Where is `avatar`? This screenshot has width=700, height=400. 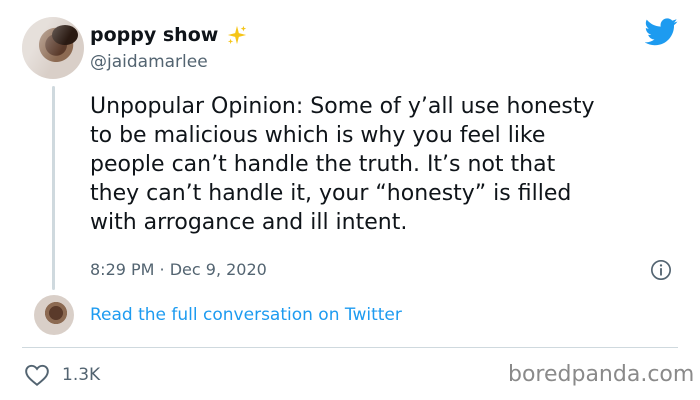 avatar is located at coordinates (53, 48).